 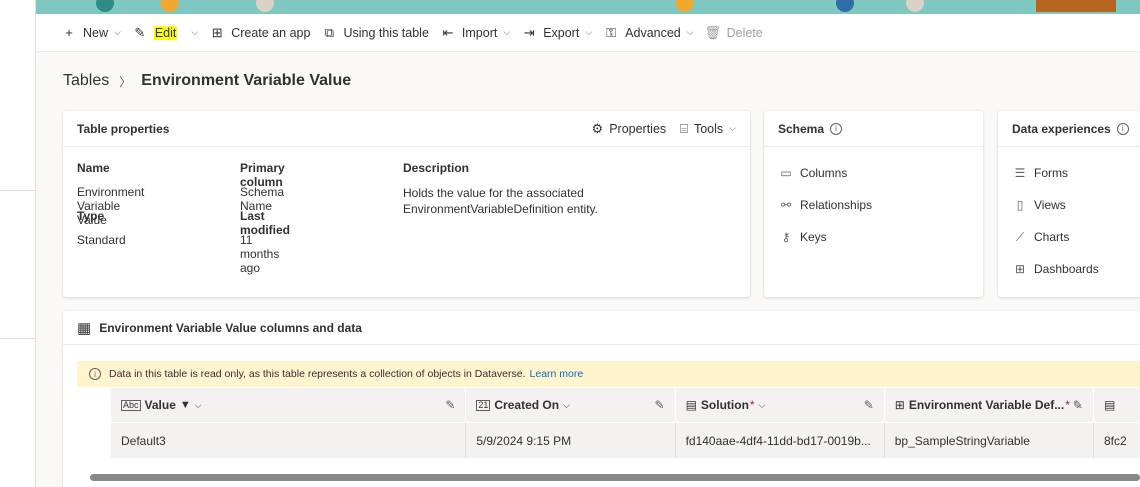 I want to click on column-header-value: Abc Value ▼ ⌵ ✎, so click(x=289, y=405).